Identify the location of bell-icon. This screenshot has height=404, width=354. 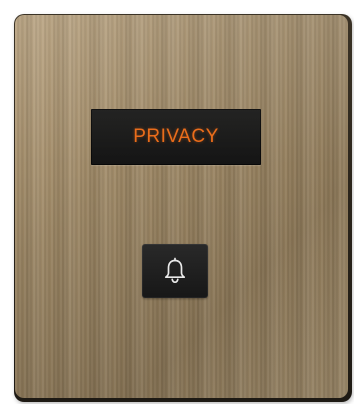
(175, 270).